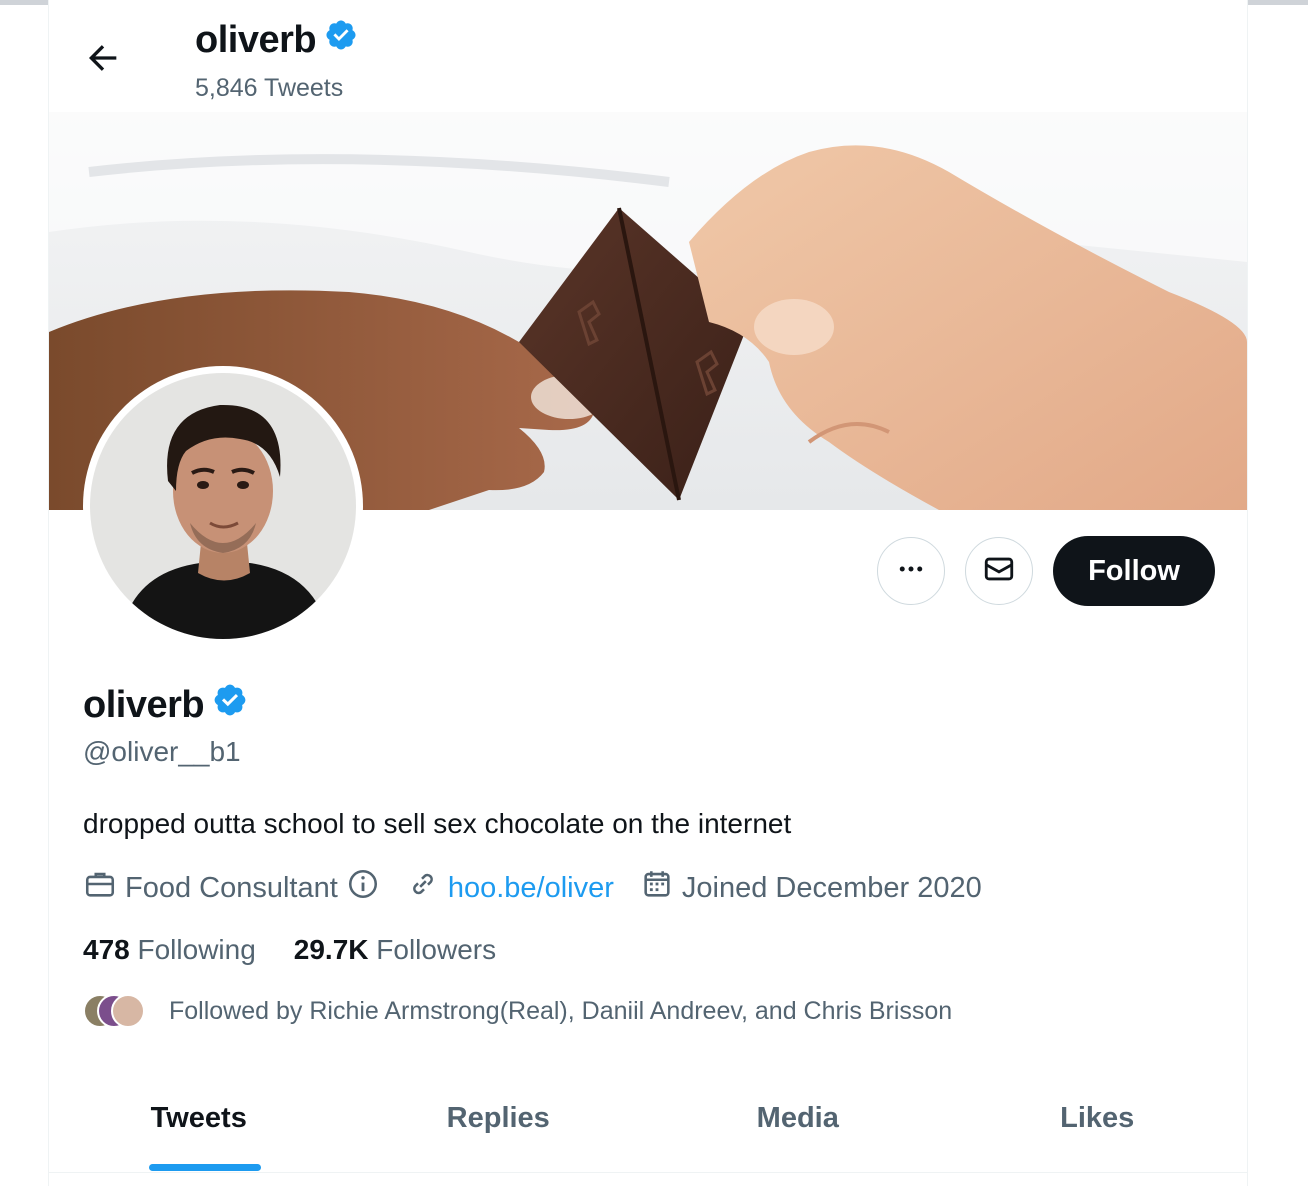 The image size is (1308, 1186). I want to click on tab-likes: Likes, so click(1098, 1126).